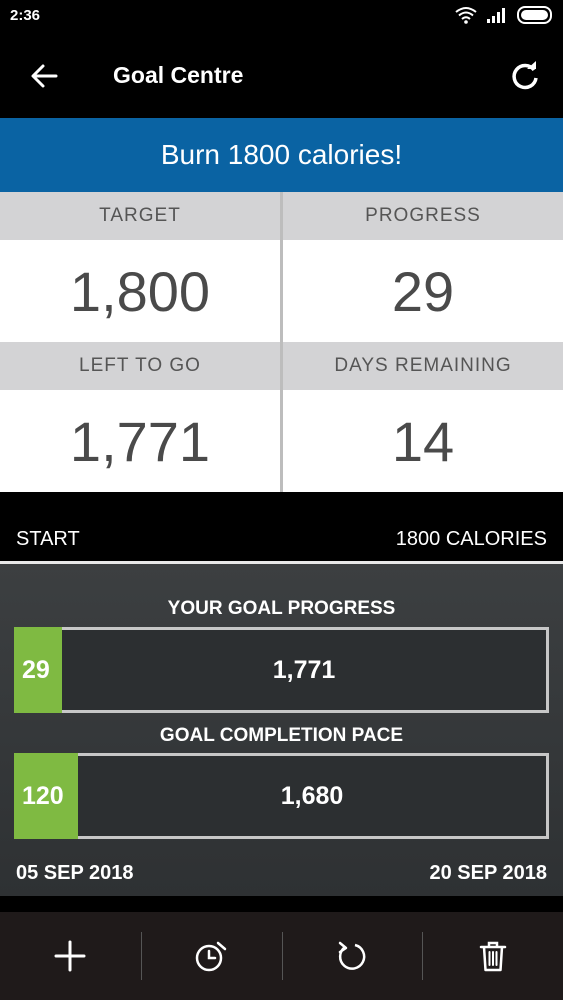 This screenshot has width=563, height=1000. I want to click on days-remaining-label: DAYS REMAINING, so click(423, 366).